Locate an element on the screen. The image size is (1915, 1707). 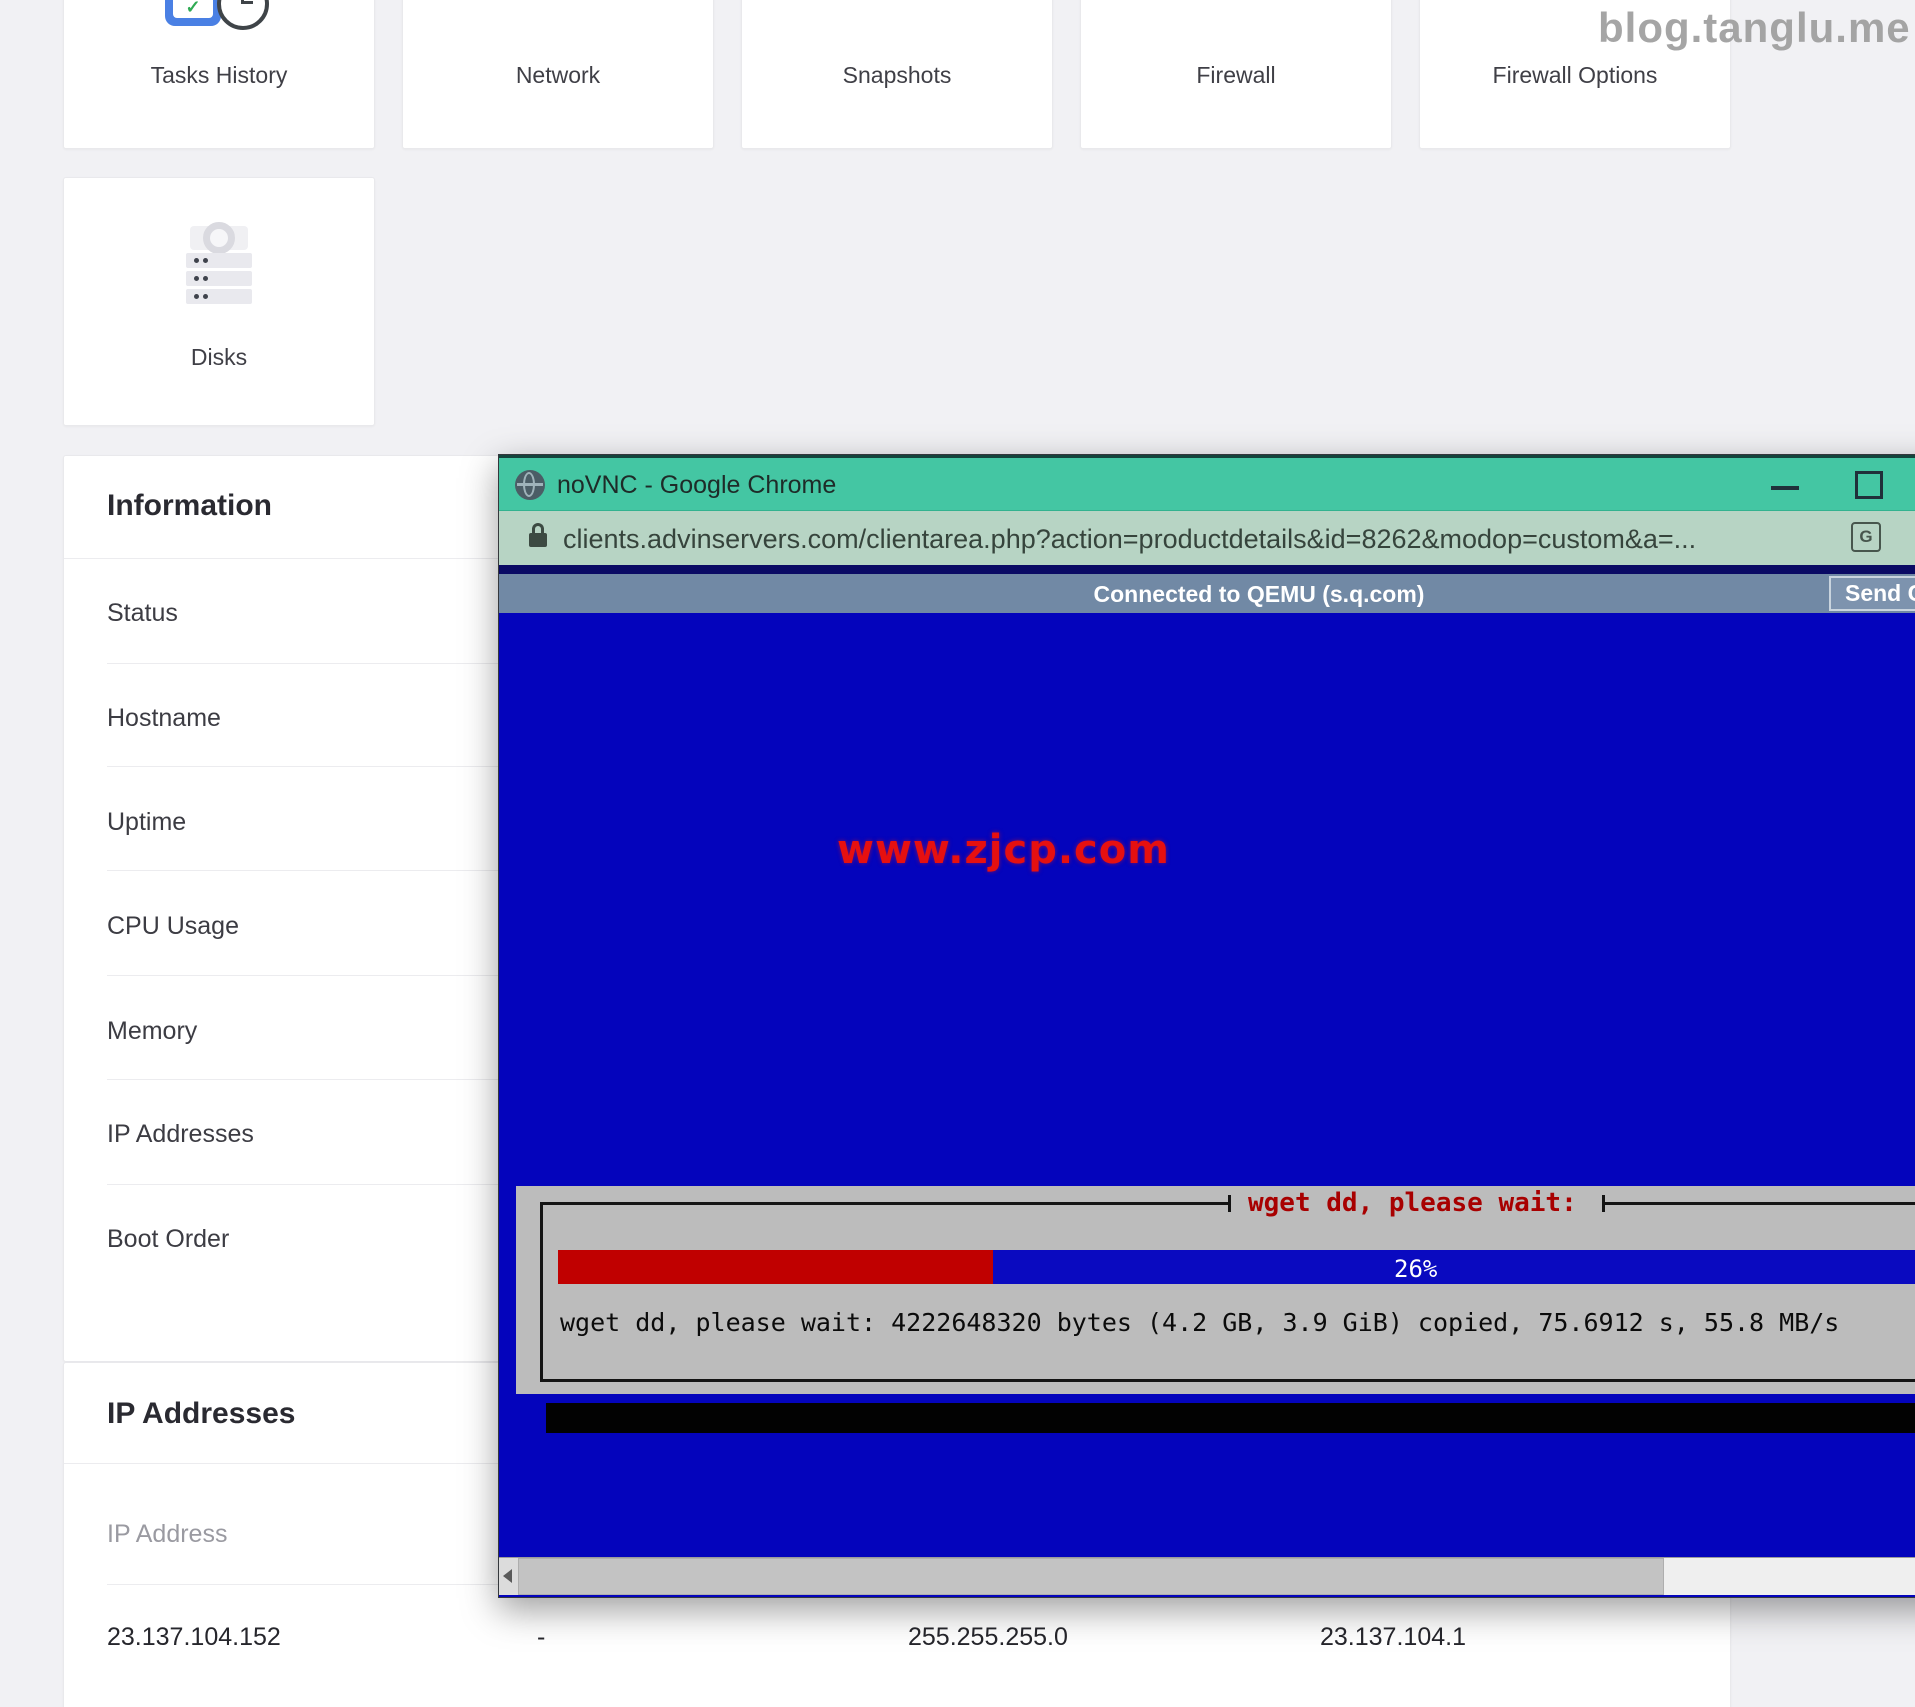
tasks-history-icon: ✓ is located at coordinates (193, 13).